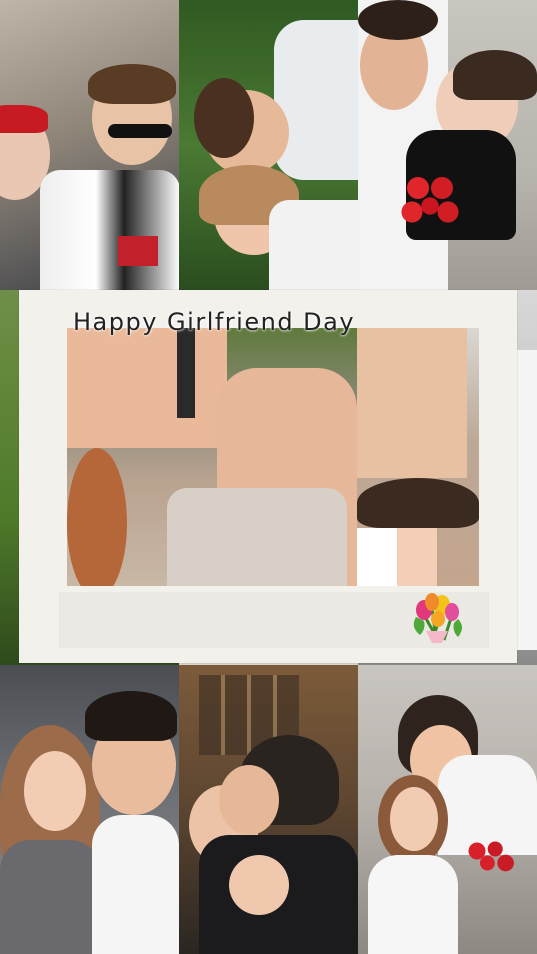 This screenshot has width=537, height=954. Describe the element at coordinates (447, 145) in the screenshot. I see `photo-couple-roses` at that location.